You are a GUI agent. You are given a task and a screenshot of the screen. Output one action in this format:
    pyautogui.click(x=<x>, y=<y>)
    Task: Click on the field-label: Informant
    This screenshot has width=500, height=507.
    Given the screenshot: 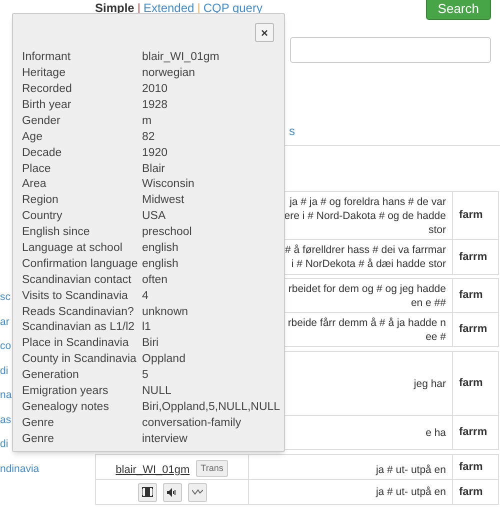 What is the action you would take?
    pyautogui.click(x=47, y=58)
    